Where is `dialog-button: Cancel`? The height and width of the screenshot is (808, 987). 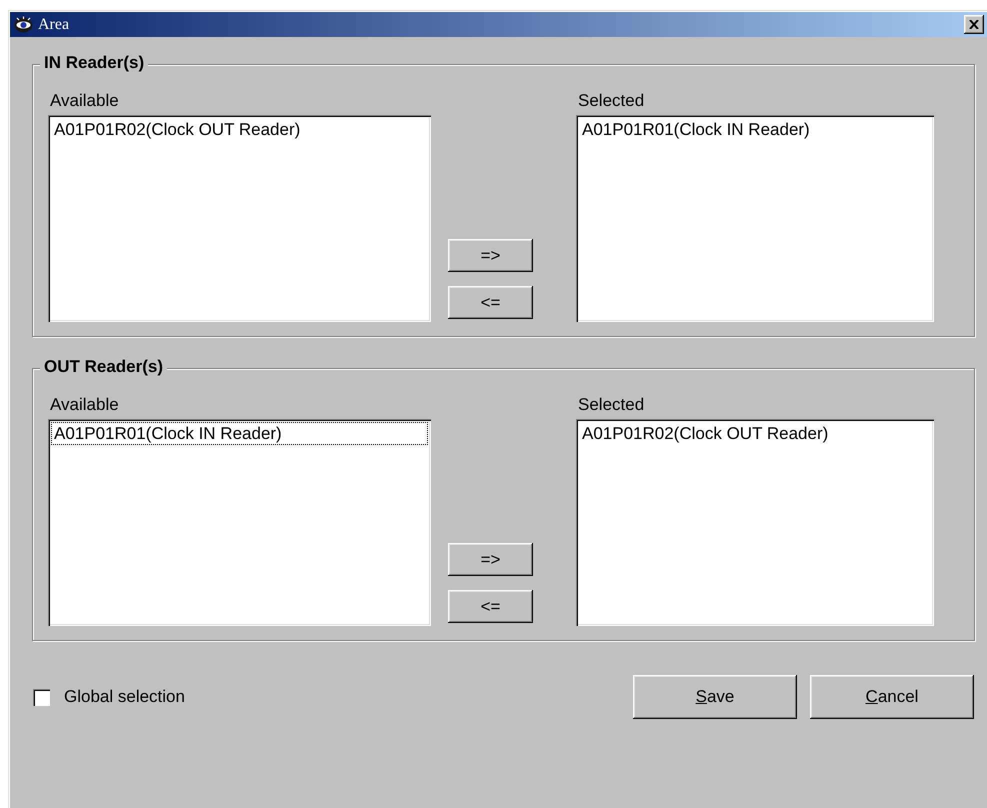
dialog-button: Cancel is located at coordinates (892, 697).